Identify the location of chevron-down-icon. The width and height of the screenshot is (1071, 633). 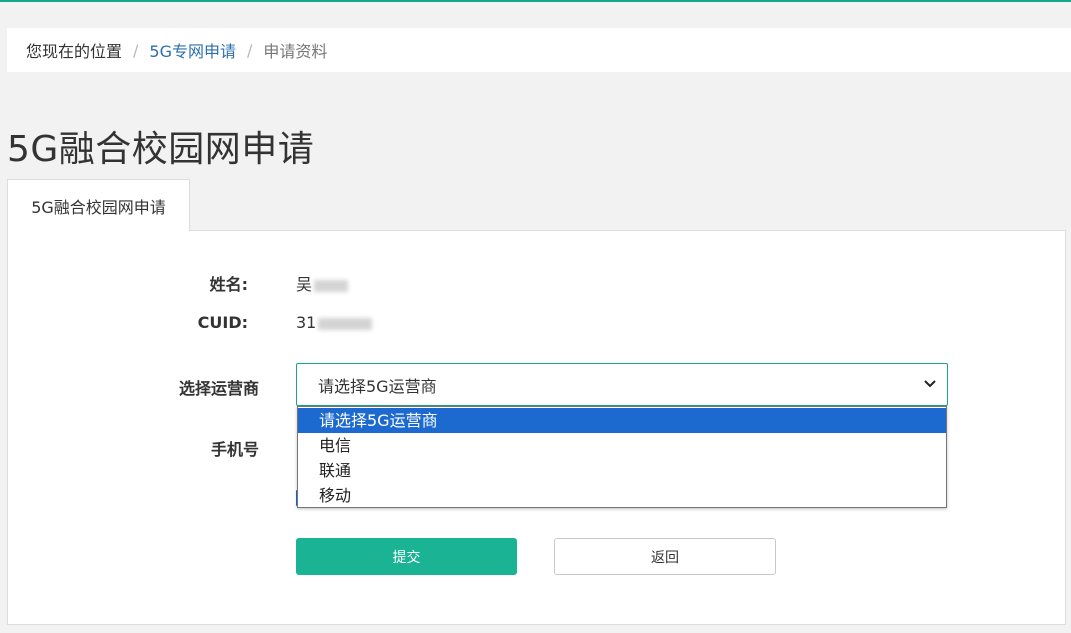
(930, 384).